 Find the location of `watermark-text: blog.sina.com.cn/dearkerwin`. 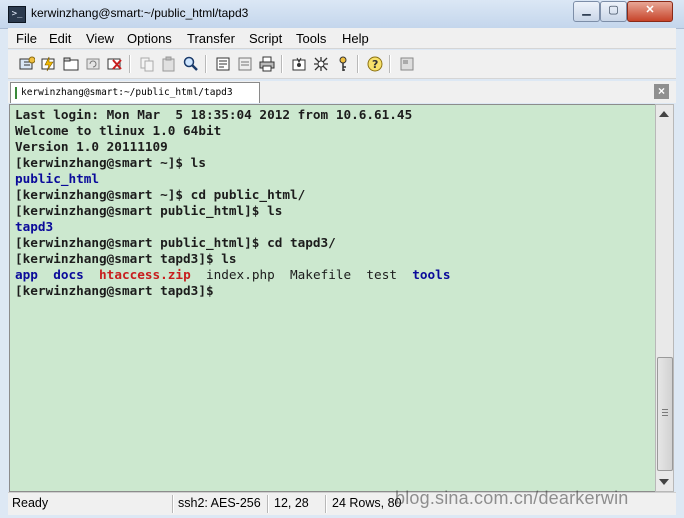

watermark-text: blog.sina.com.cn/dearkerwin is located at coordinates (512, 498).